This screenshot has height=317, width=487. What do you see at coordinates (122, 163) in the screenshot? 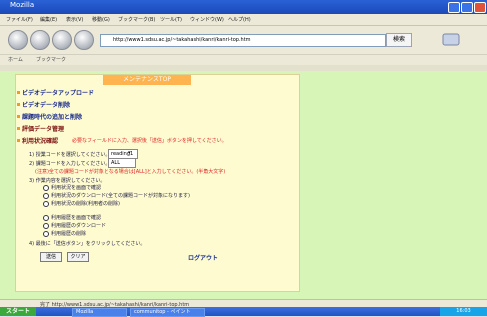
I see `task-code-input: ALL` at bounding box center [122, 163].